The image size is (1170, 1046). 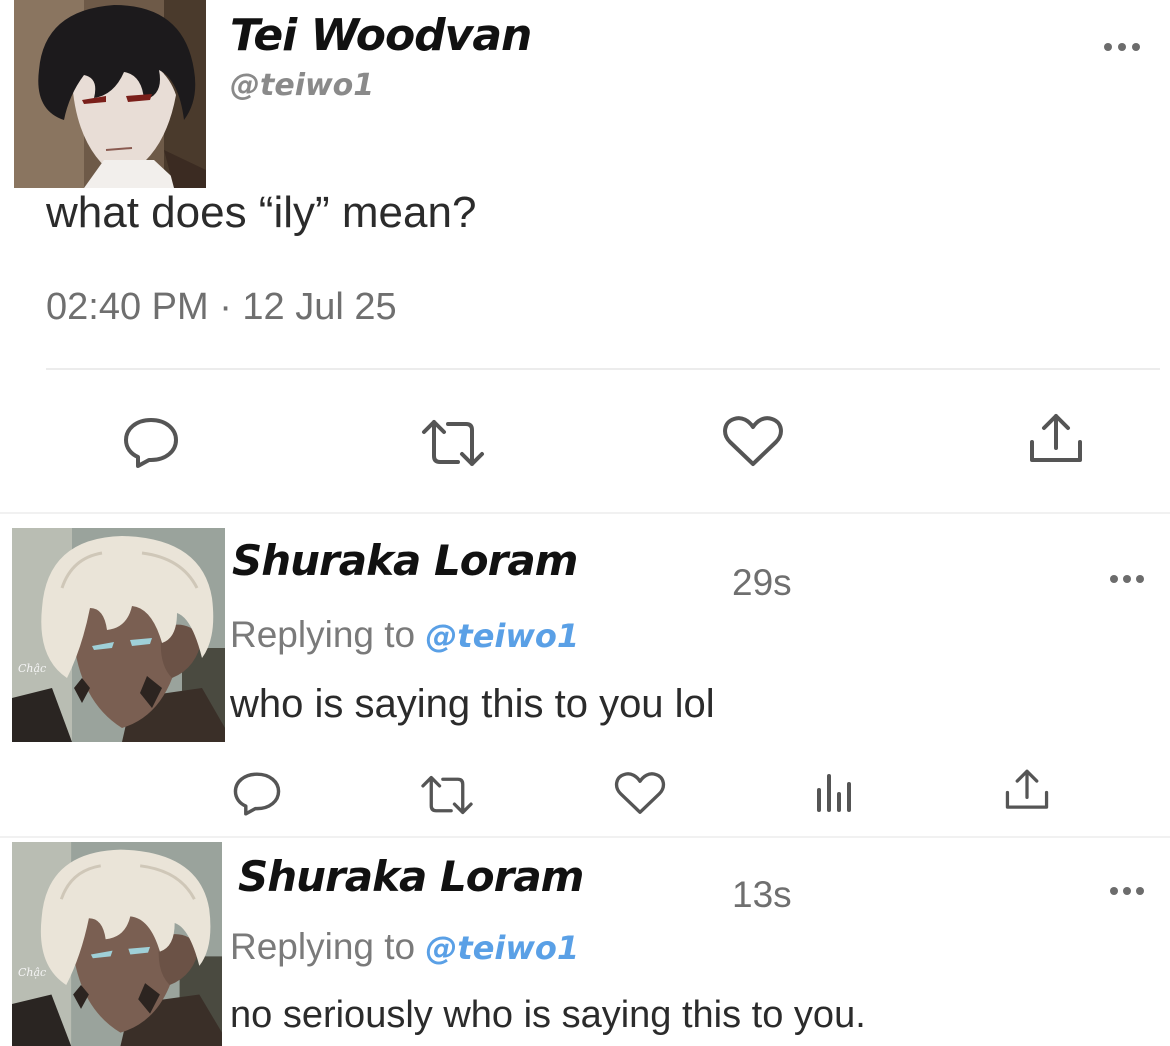 What do you see at coordinates (834, 792) in the screenshot?
I see `views-icon` at bounding box center [834, 792].